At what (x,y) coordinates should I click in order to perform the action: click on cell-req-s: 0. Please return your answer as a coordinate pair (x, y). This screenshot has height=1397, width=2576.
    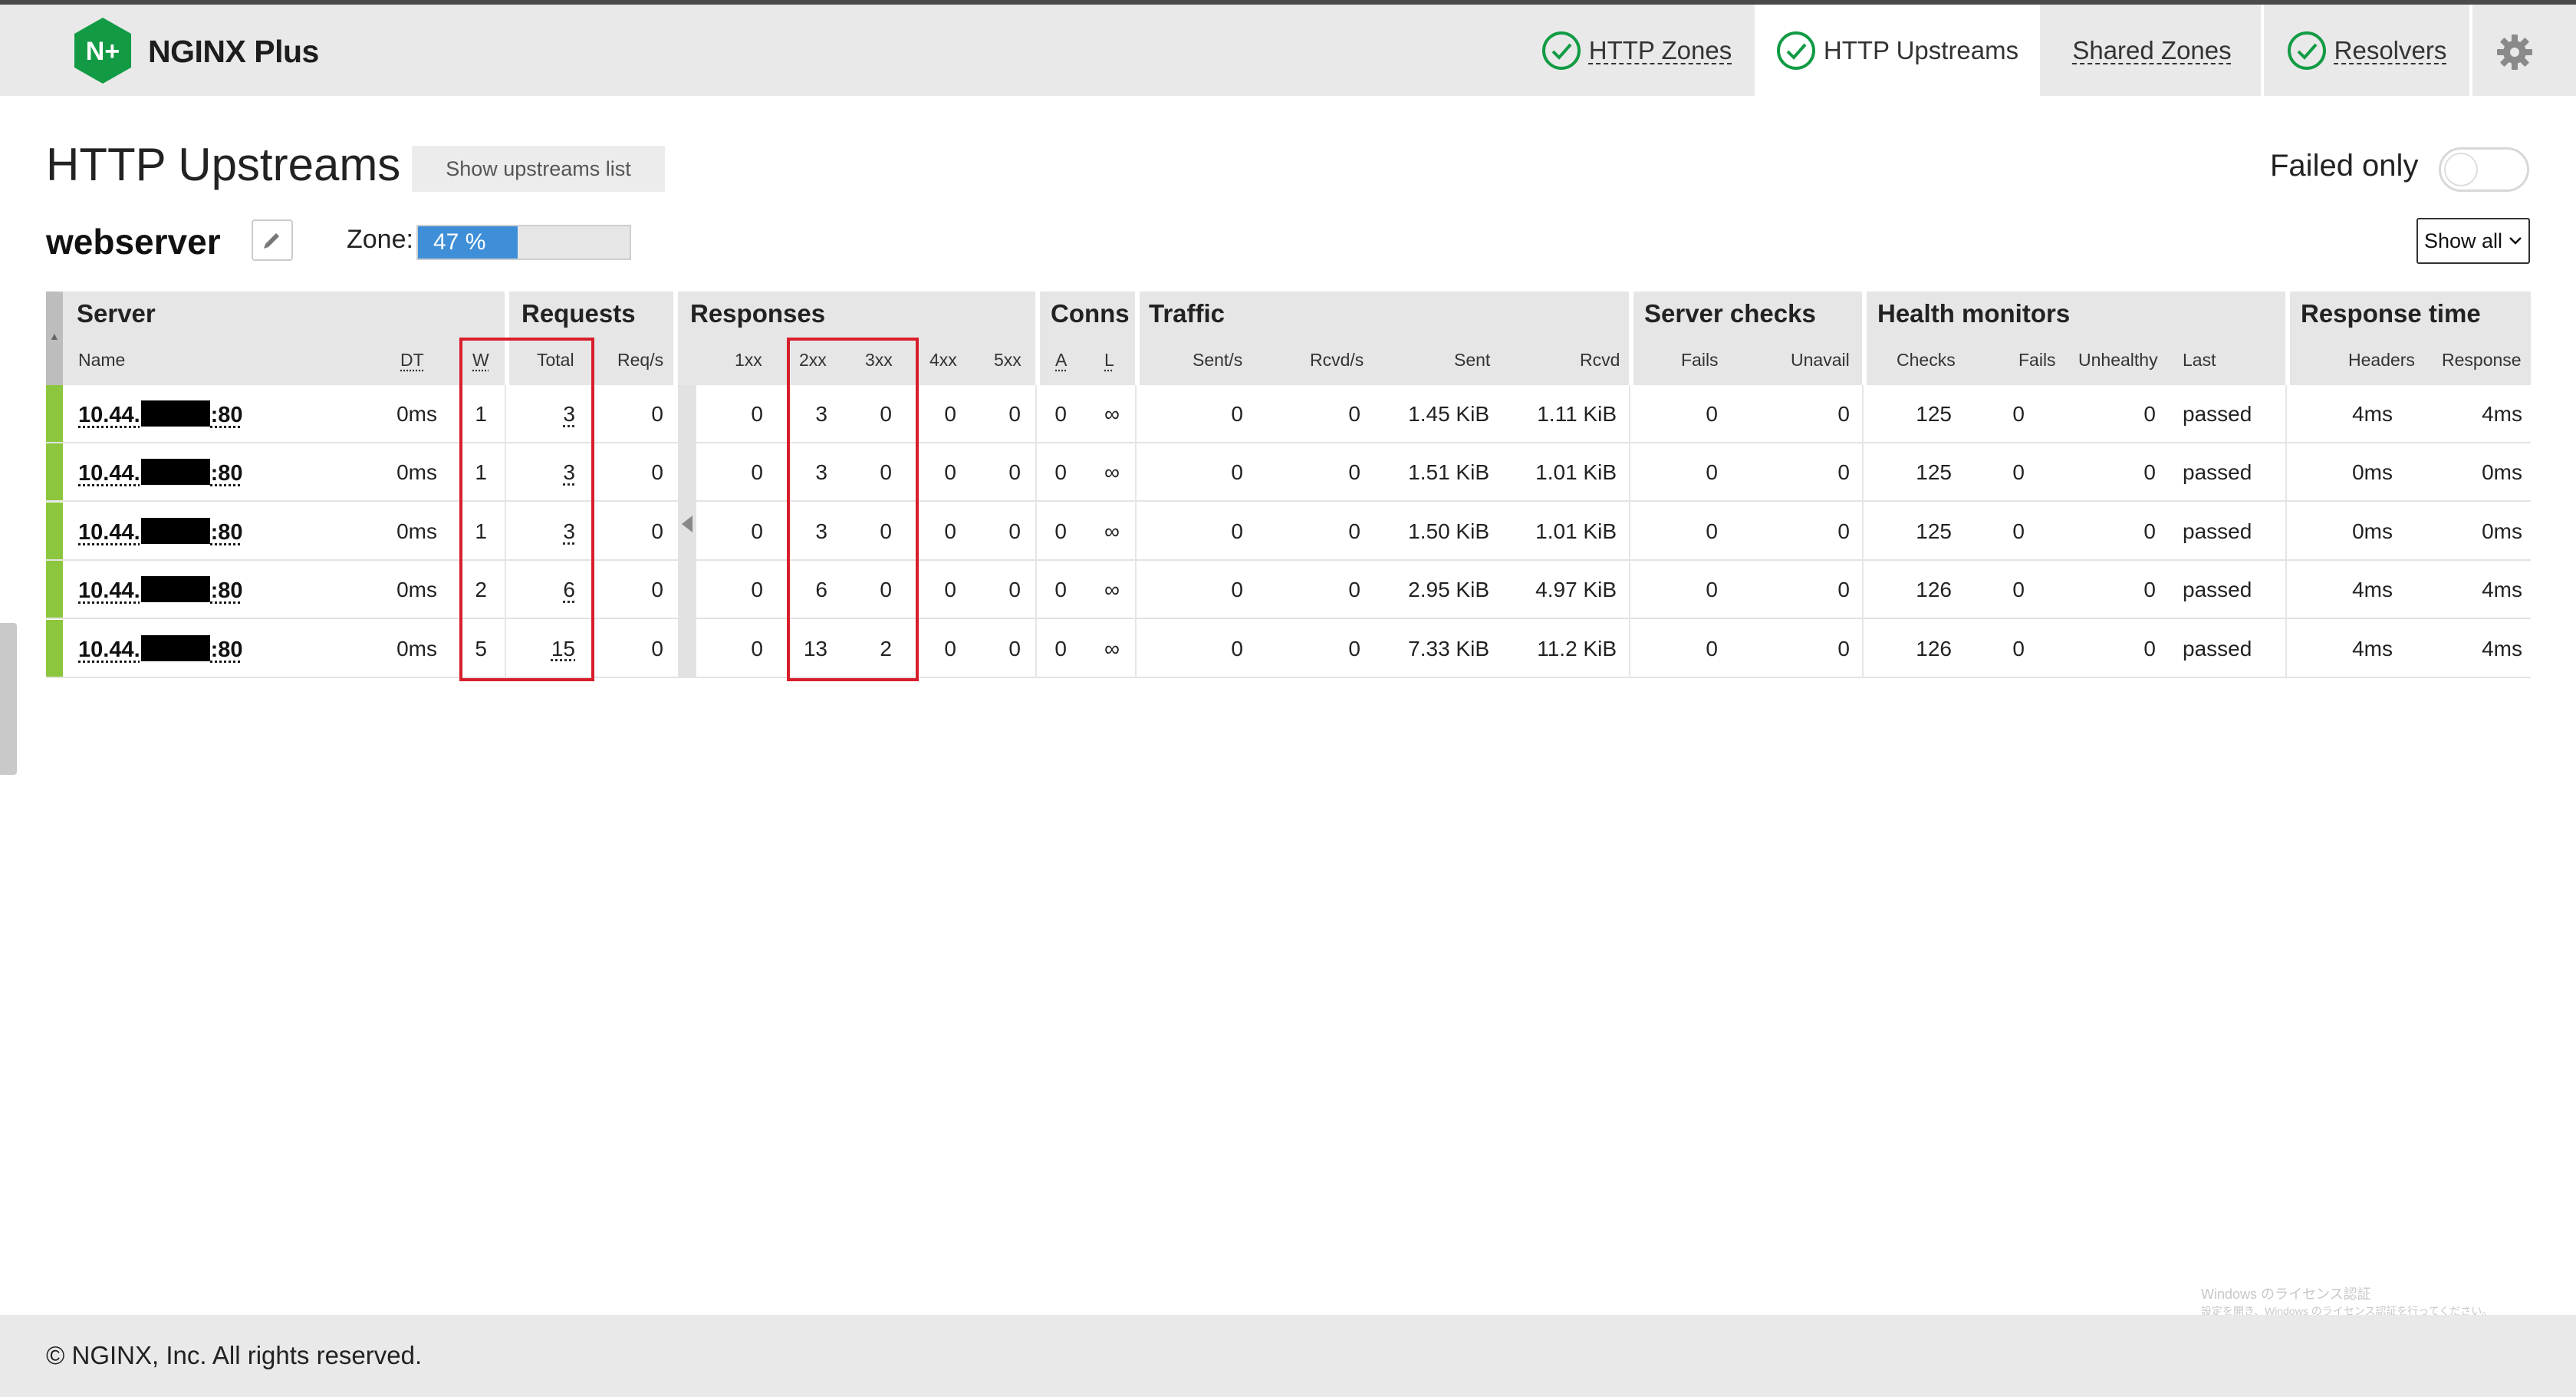
    Looking at the image, I should click on (657, 414).